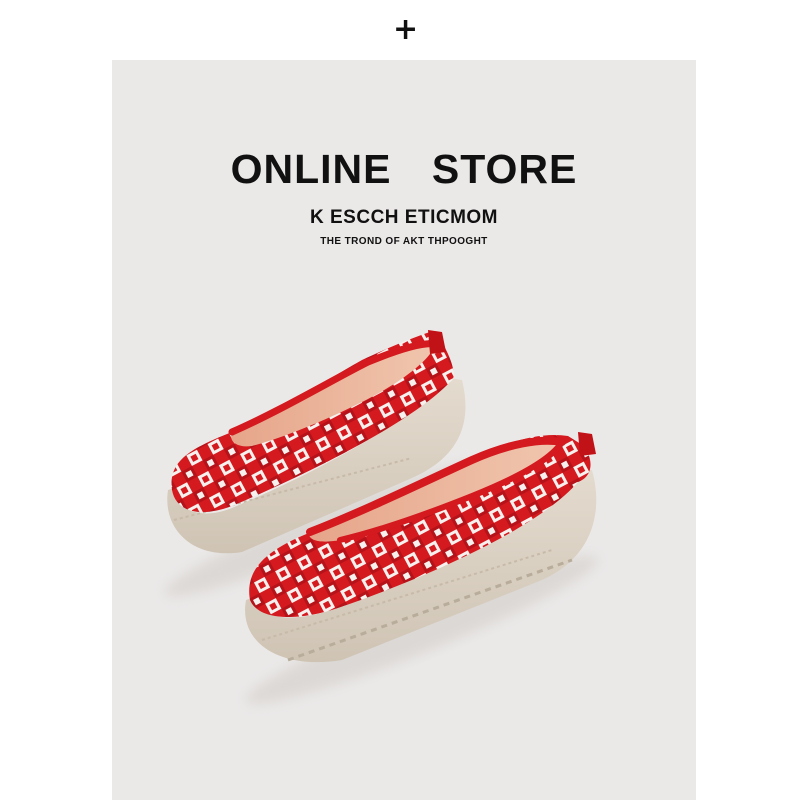  Describe the element at coordinates (405, 30) in the screenshot. I see `plus-icon: +` at that location.